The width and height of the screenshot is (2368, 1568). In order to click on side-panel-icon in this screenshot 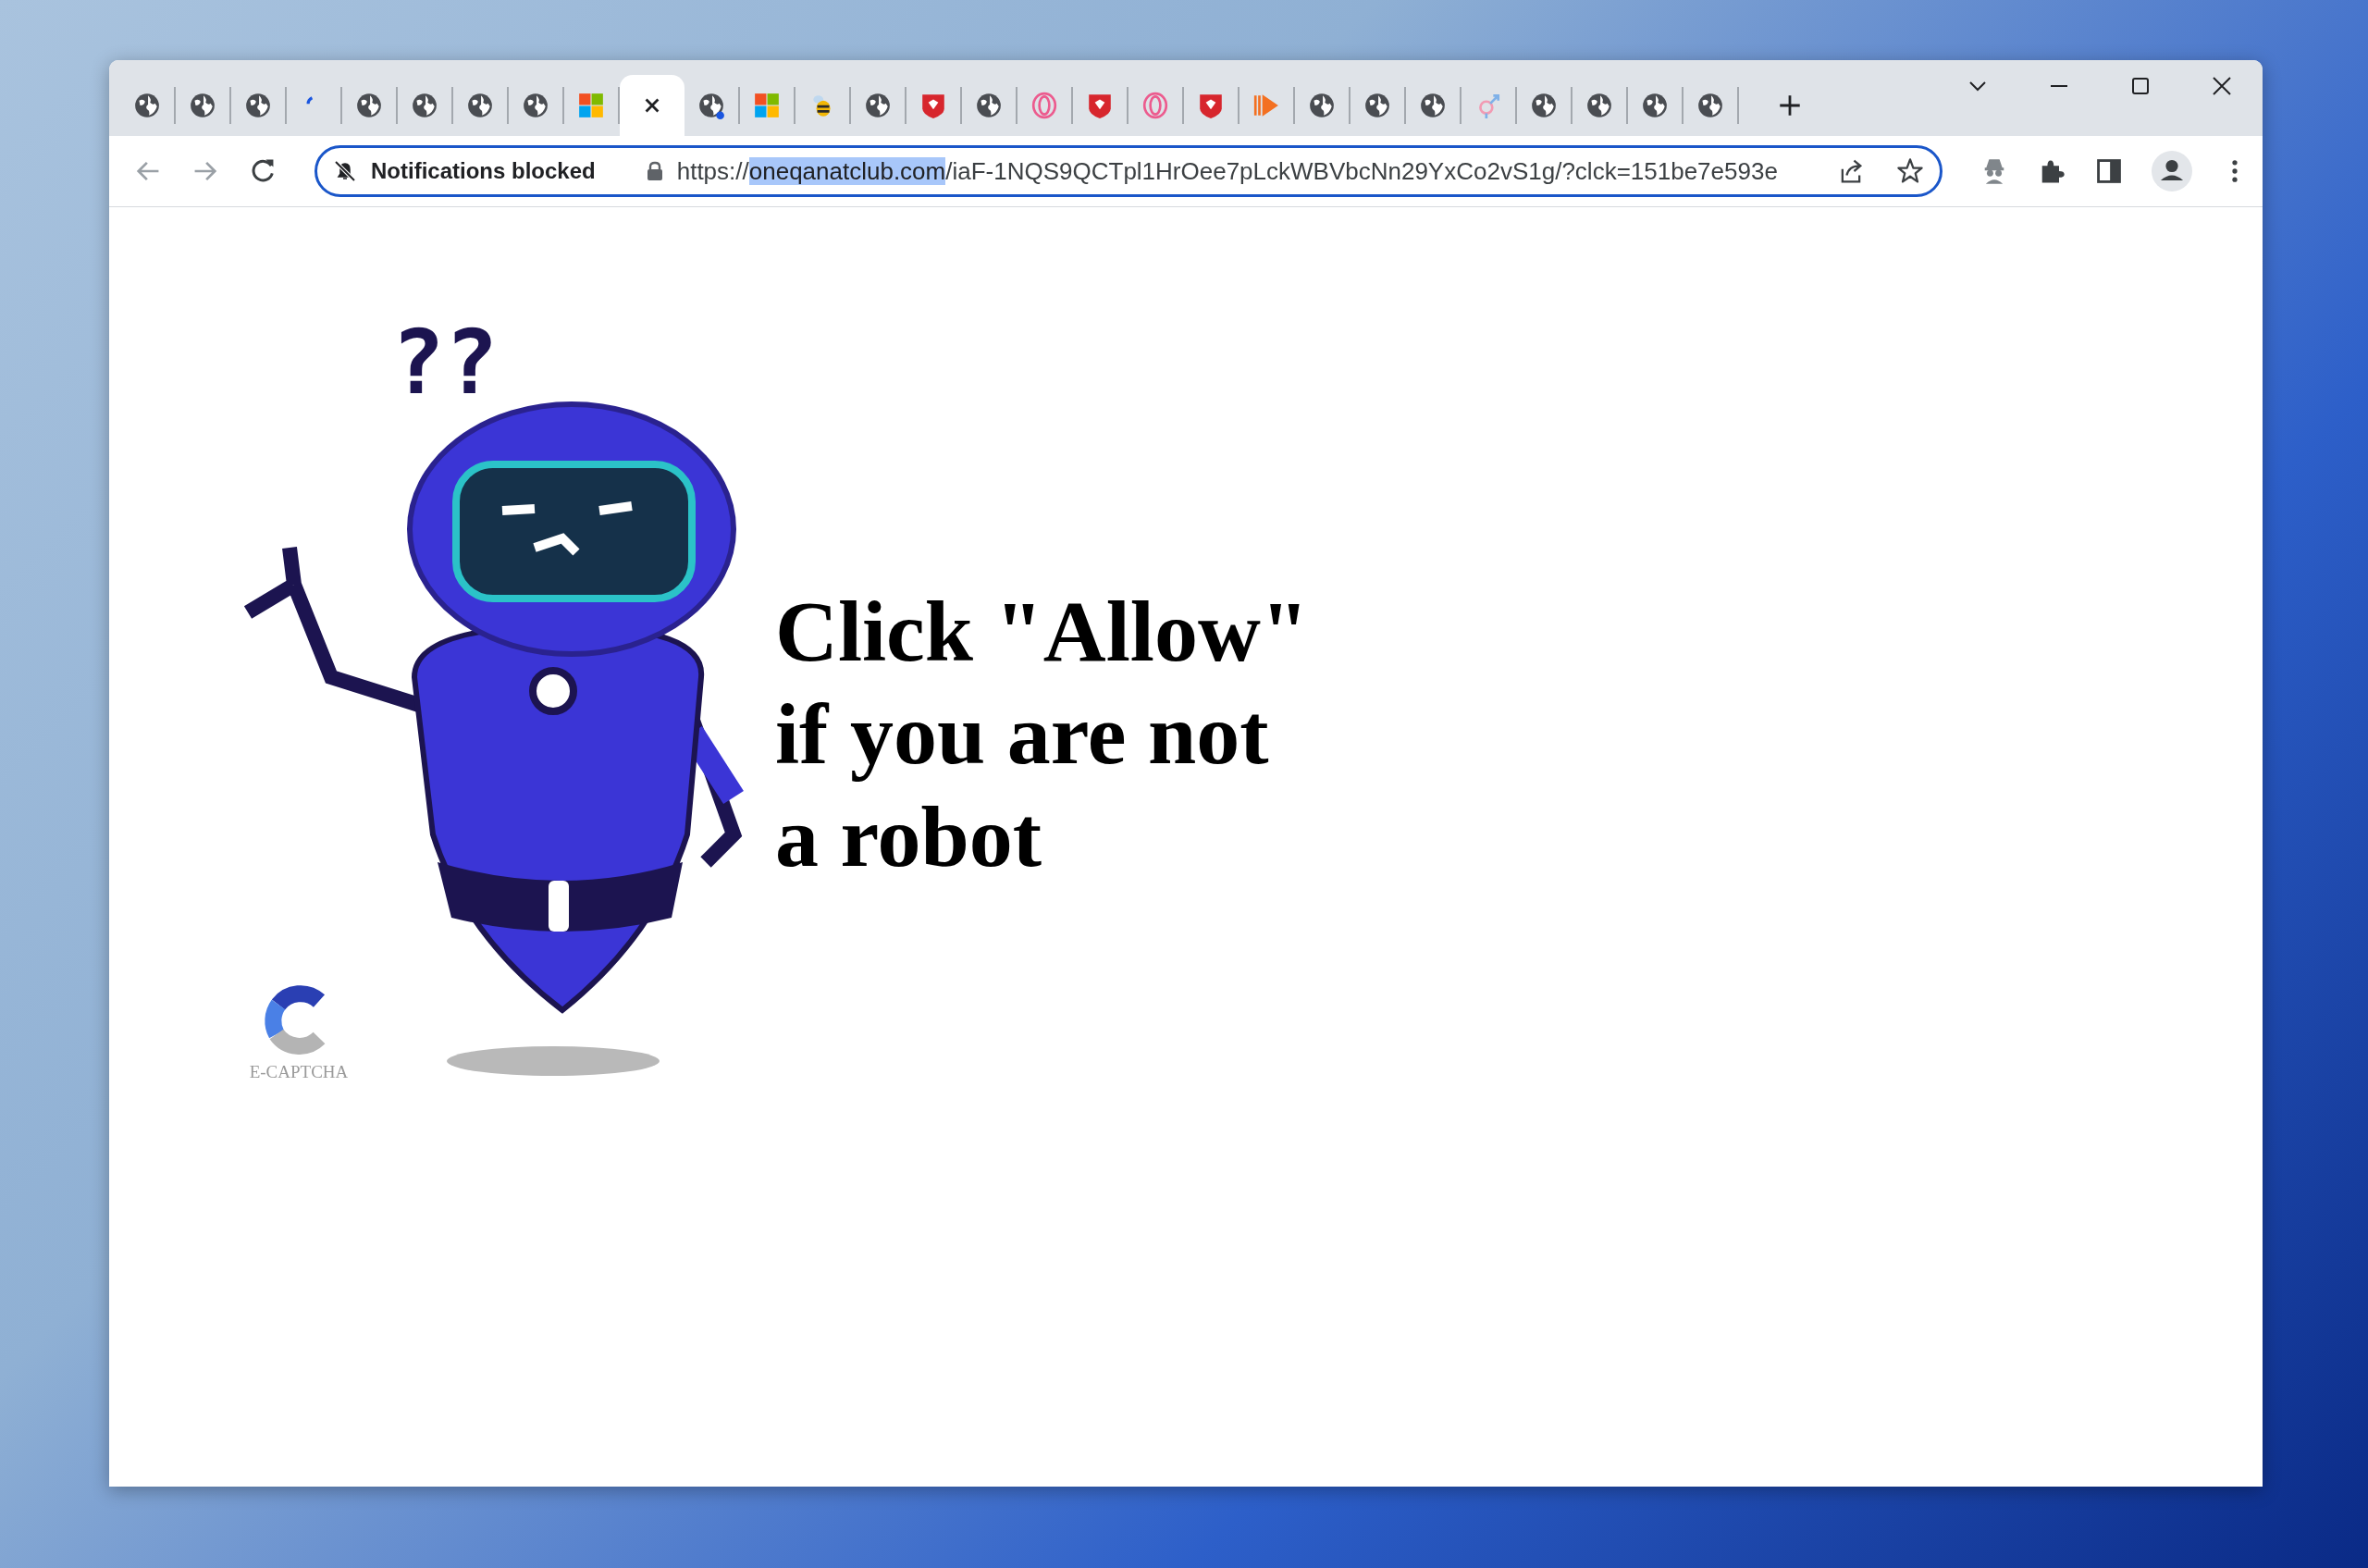, I will do `click(2109, 171)`.